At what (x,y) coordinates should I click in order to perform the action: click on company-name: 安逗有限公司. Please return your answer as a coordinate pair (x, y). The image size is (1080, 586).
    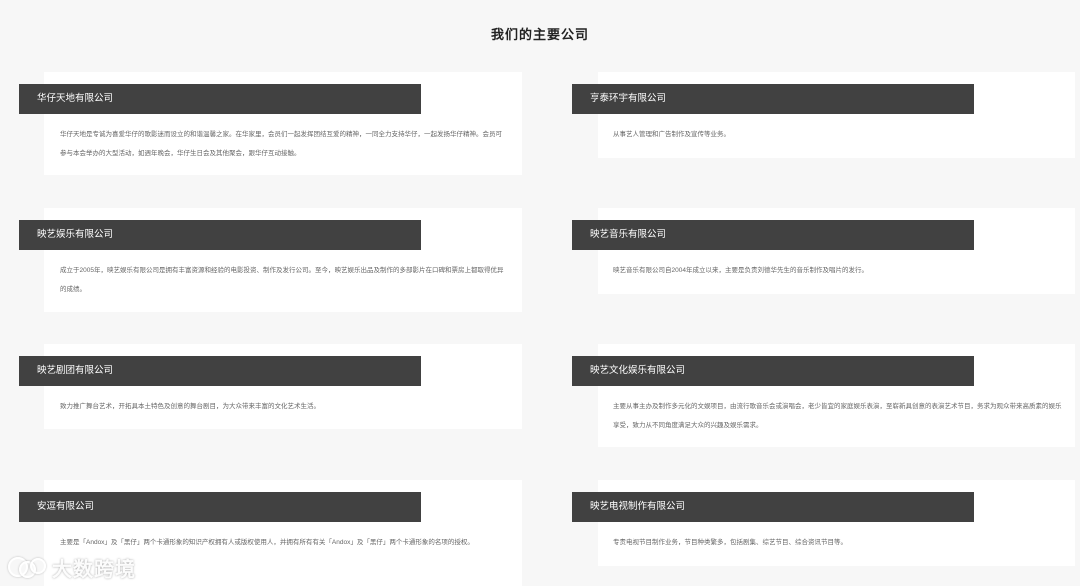
    Looking at the image, I should click on (220, 507).